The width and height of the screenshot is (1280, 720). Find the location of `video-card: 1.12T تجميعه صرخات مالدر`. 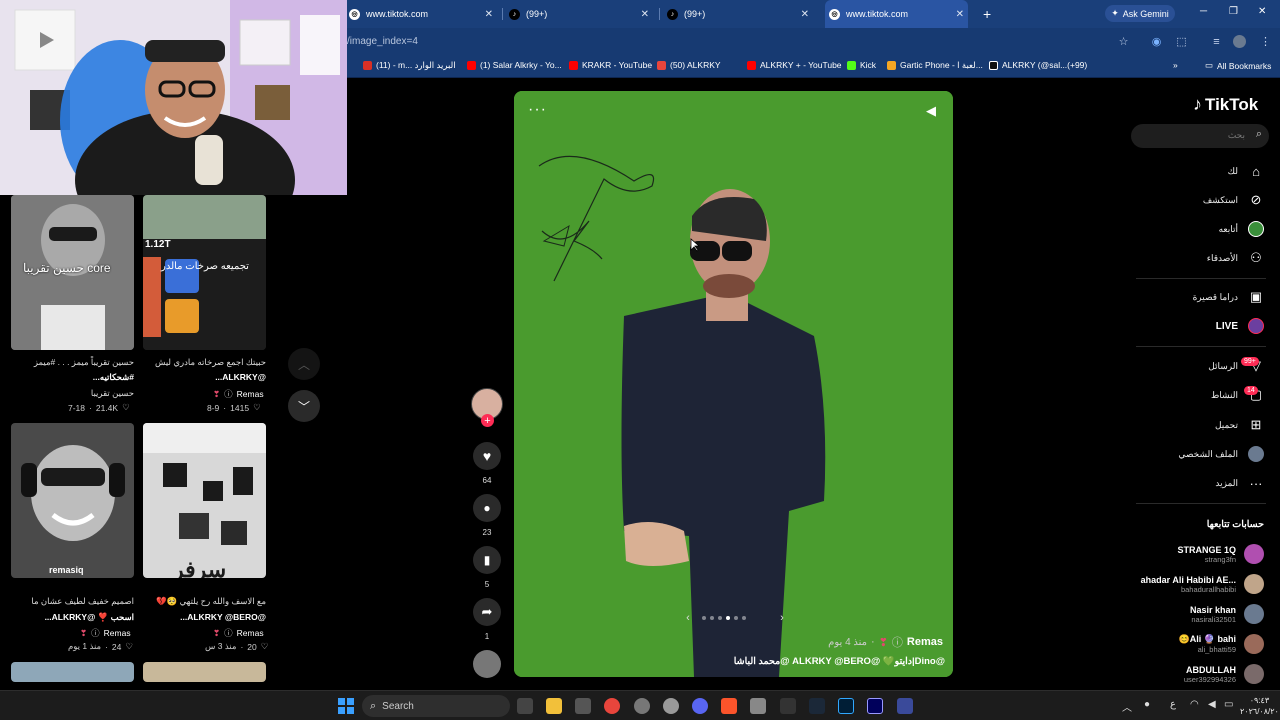

video-card: 1.12T تجميعه صرخات مالدر is located at coordinates (204, 272).